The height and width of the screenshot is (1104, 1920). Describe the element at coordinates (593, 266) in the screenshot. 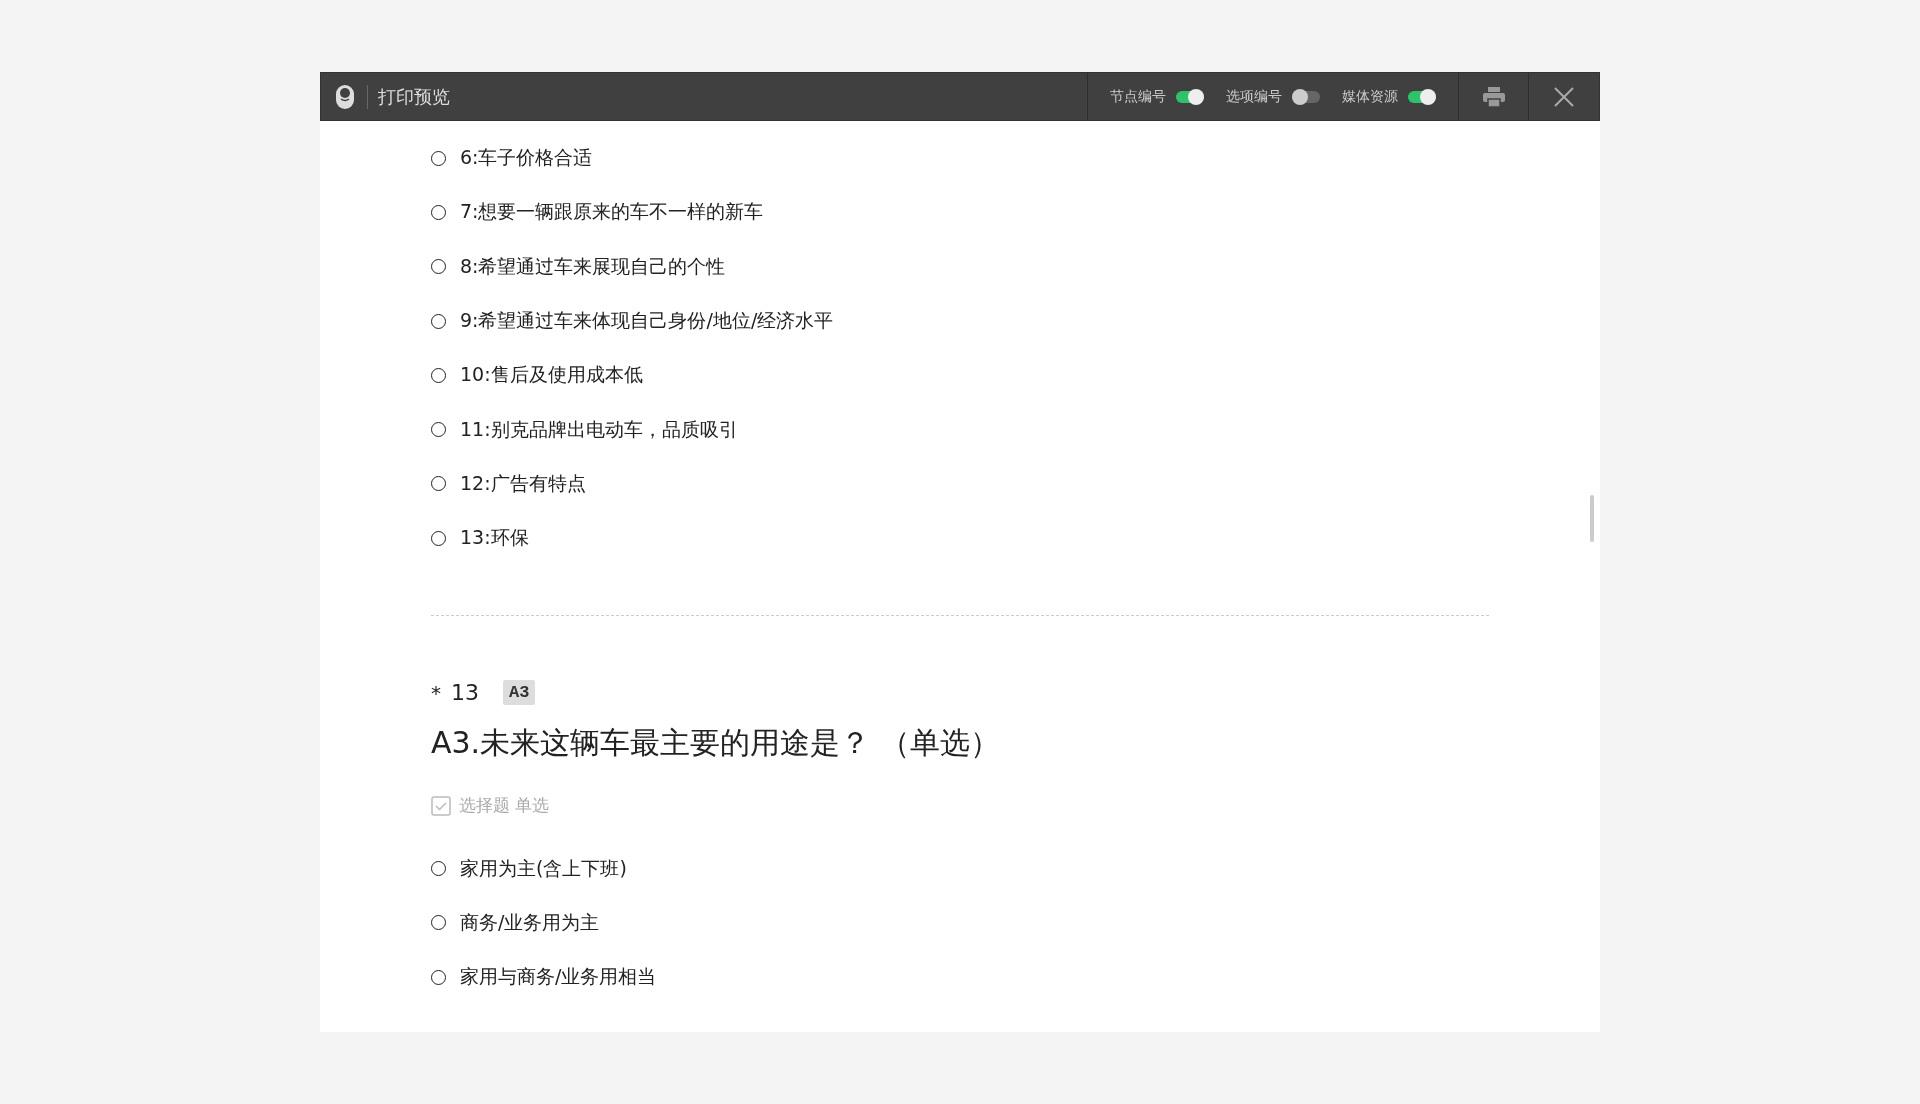

I see `option-label: 8:希望通过车来展现自己的个性` at that location.